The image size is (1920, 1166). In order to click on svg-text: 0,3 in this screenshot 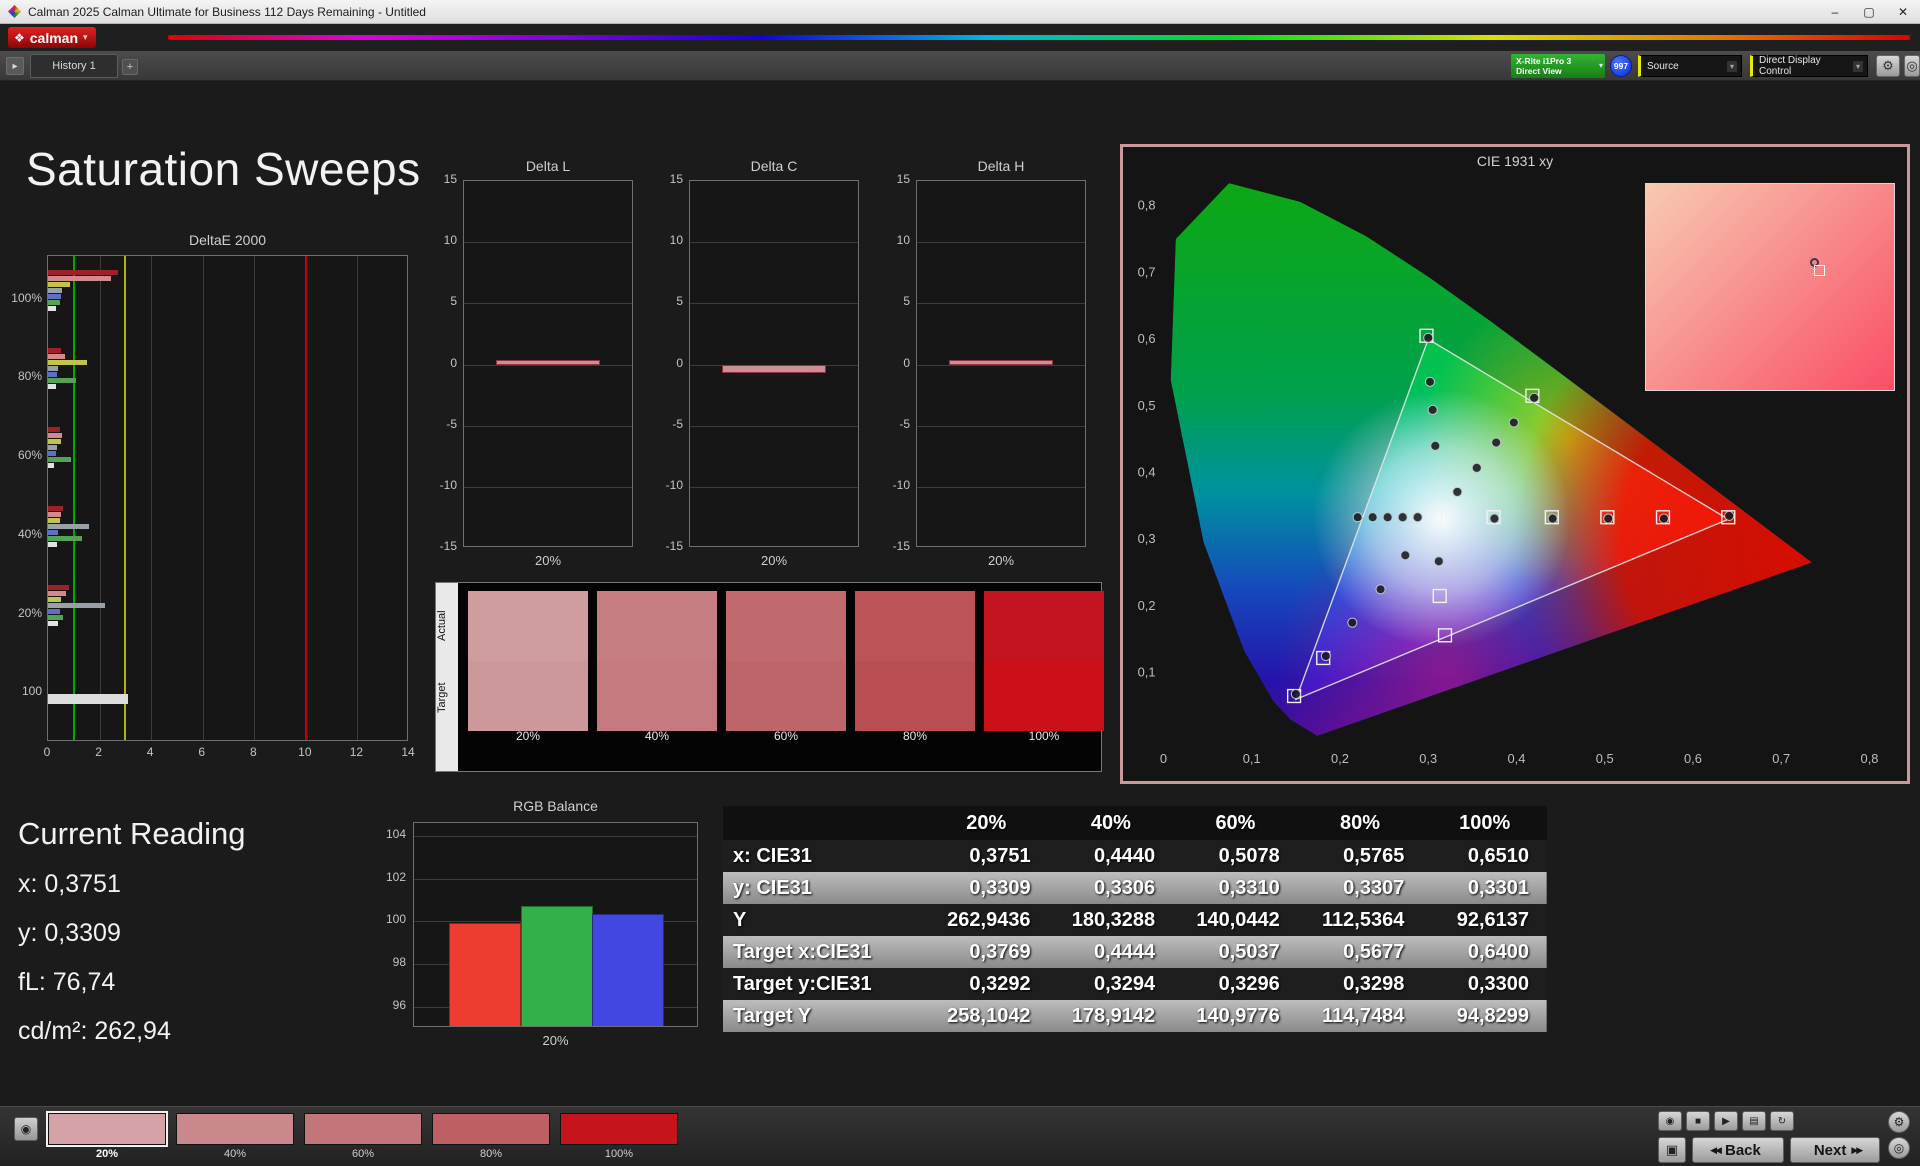, I will do `click(1147, 538)`.